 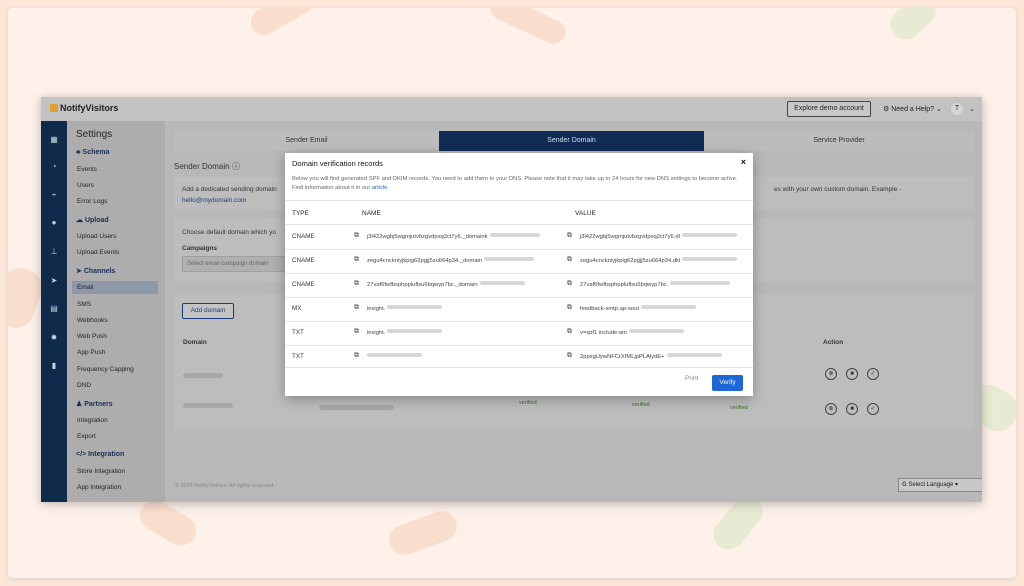 What do you see at coordinates (87, 169) in the screenshot?
I see `sidebar-item-events: Events` at bounding box center [87, 169].